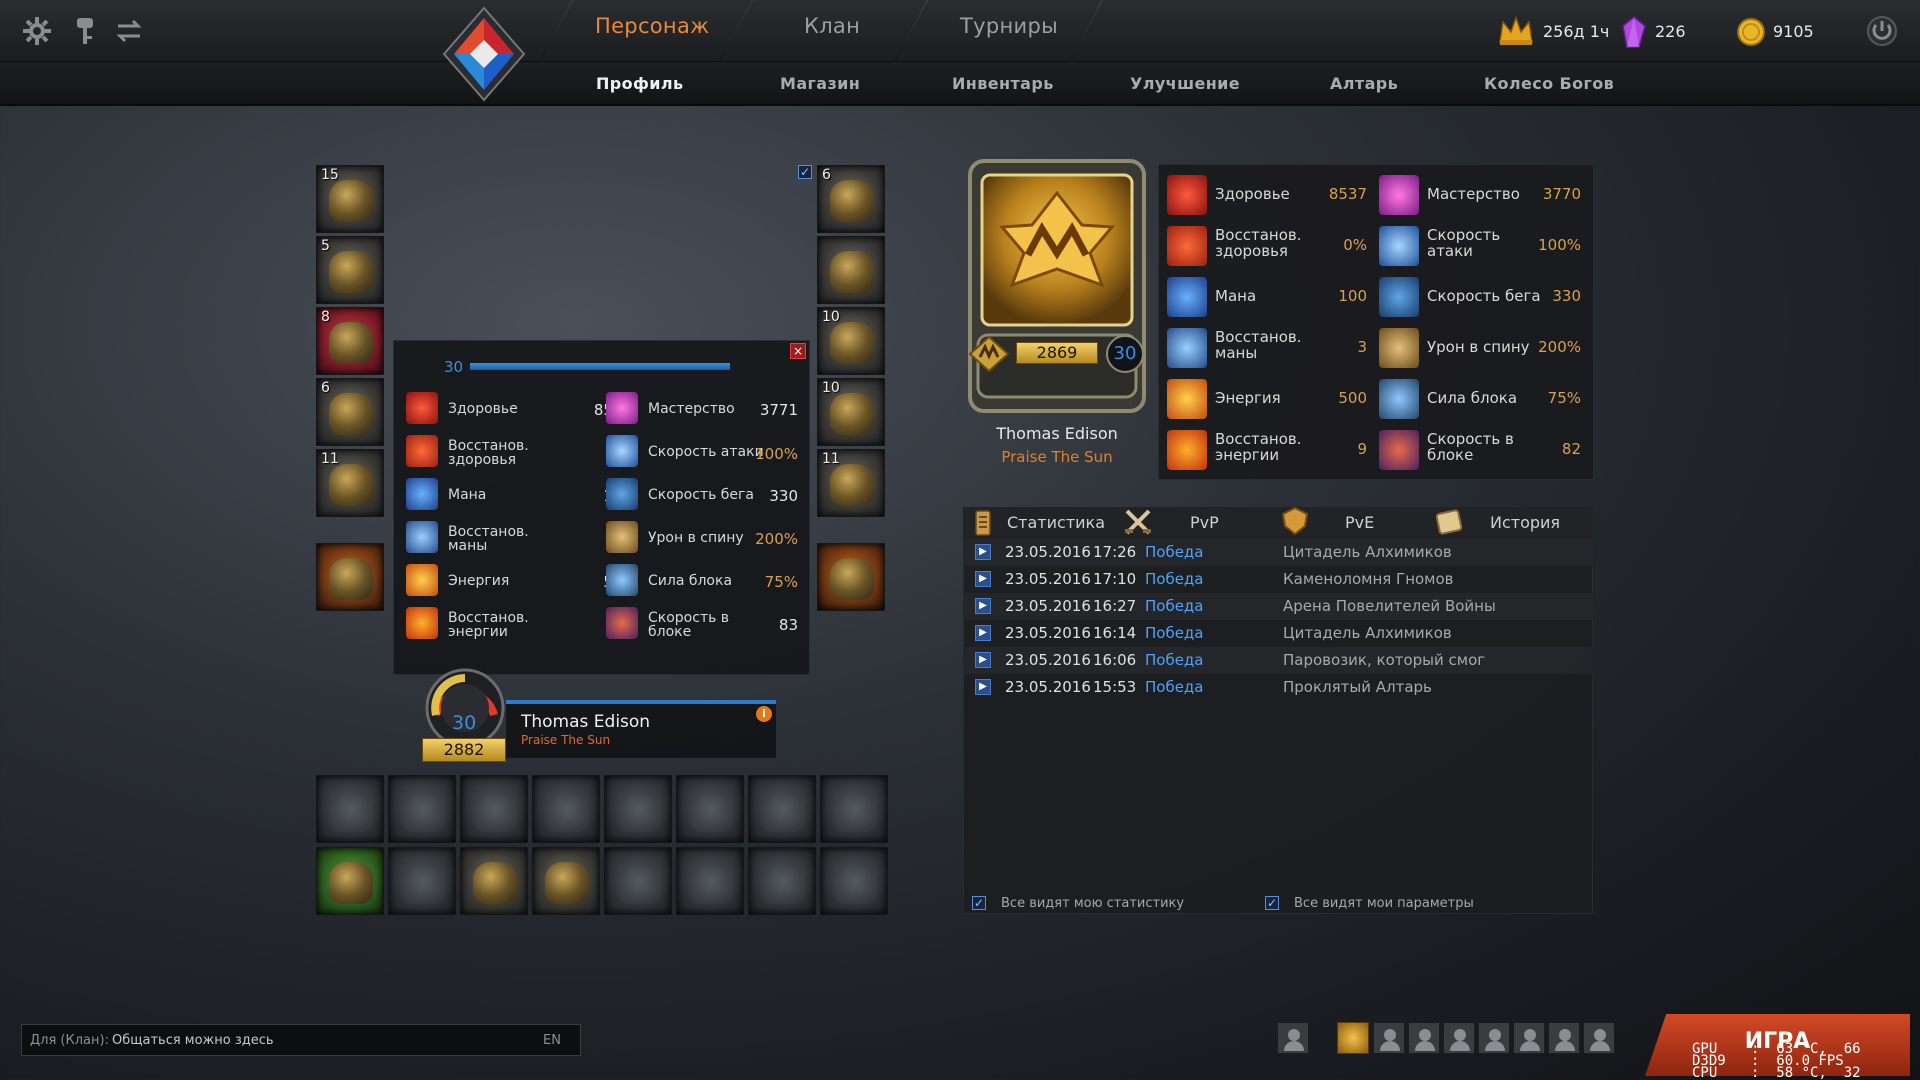 The image size is (1920, 1080). Describe the element at coordinates (983, 523) in the screenshot. I see `scroll-stats-icon` at that location.